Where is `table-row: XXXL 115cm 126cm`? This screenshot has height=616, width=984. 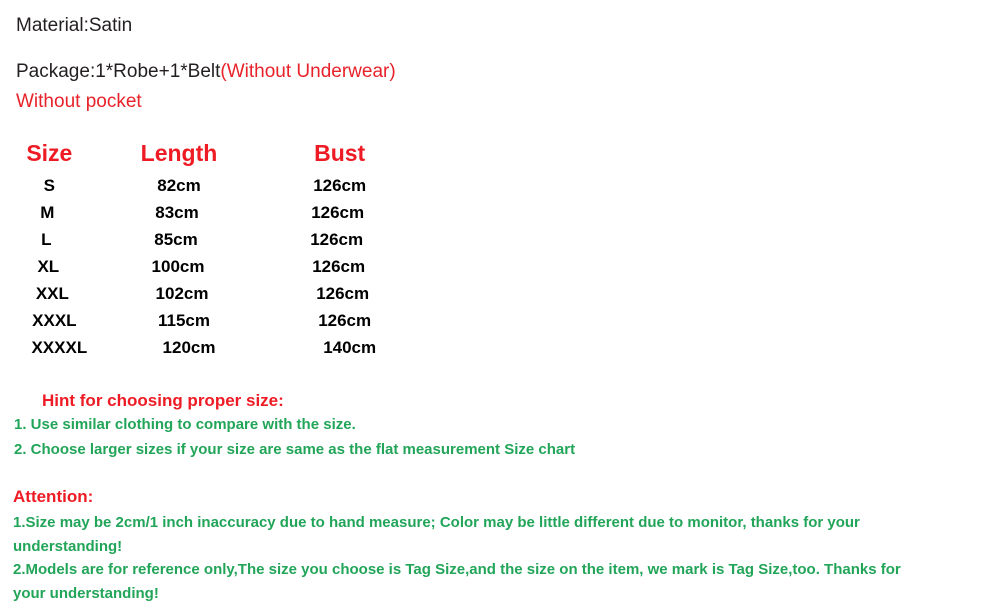
table-row: XXXL 115cm 126cm is located at coordinates (210, 320).